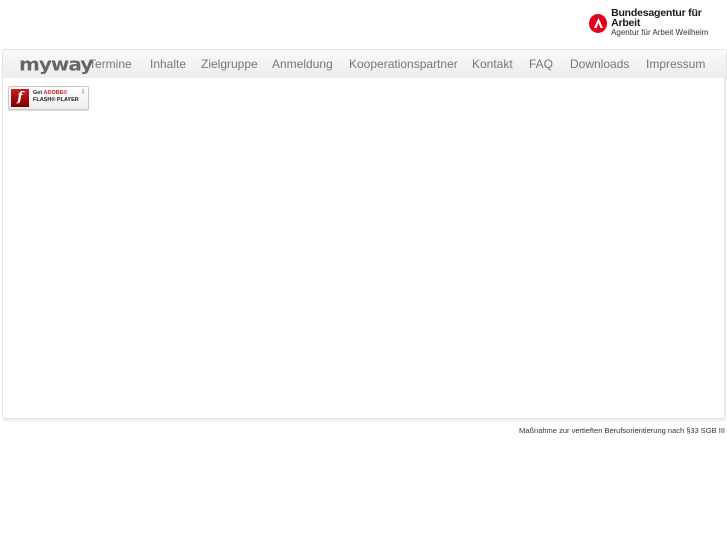  I want to click on nav-item-kontakt: Kontakt, so click(492, 64).